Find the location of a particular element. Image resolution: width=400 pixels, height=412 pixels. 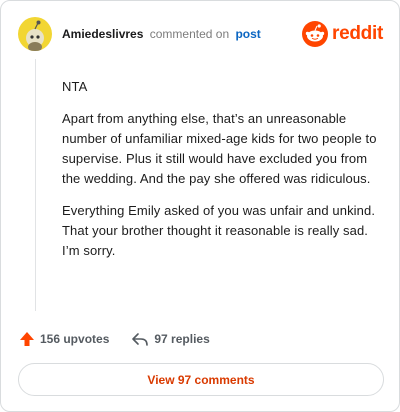

reply-arrow-icon is located at coordinates (140, 339).